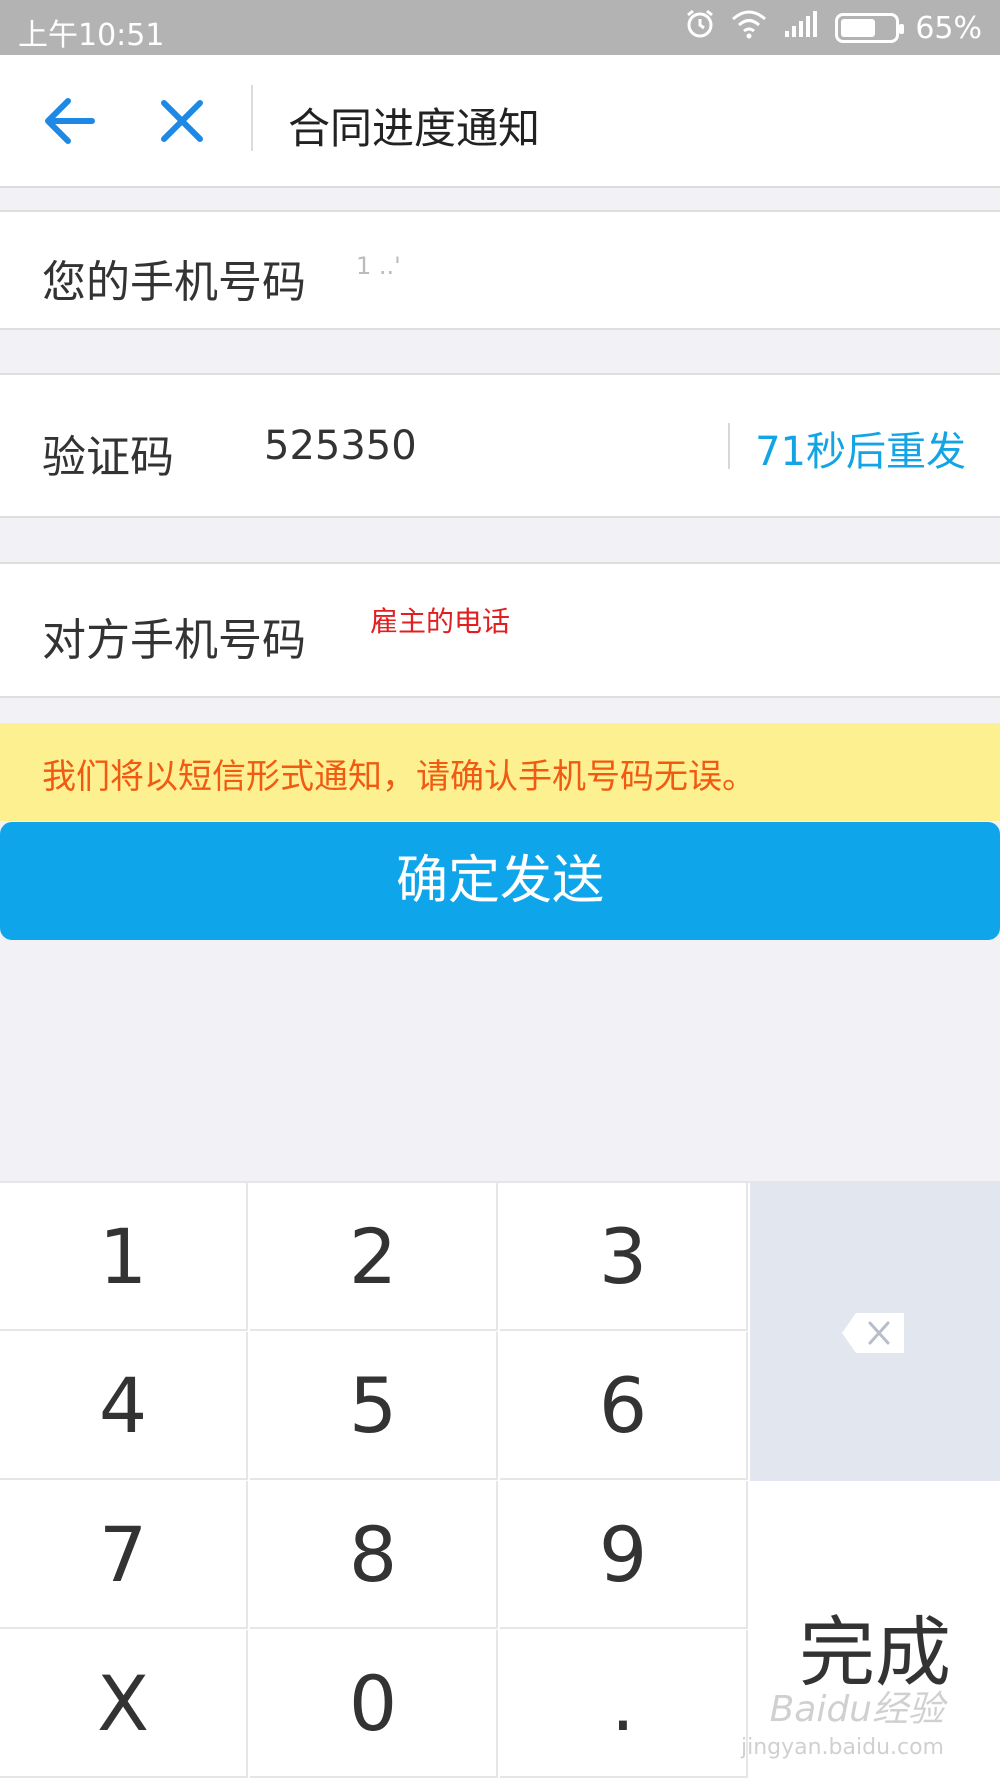 The width and height of the screenshot is (1000, 1778). I want to click on key-1: 1, so click(124, 1257).